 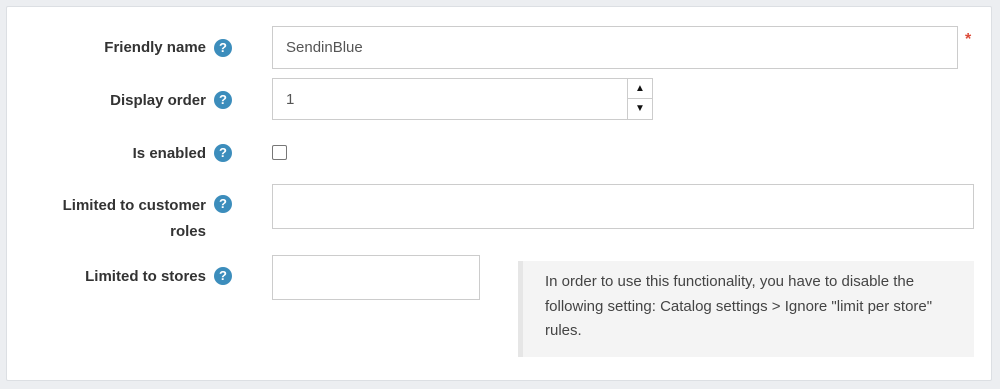 I want to click on customer-roles-label-line2: roles, so click(x=188, y=231).